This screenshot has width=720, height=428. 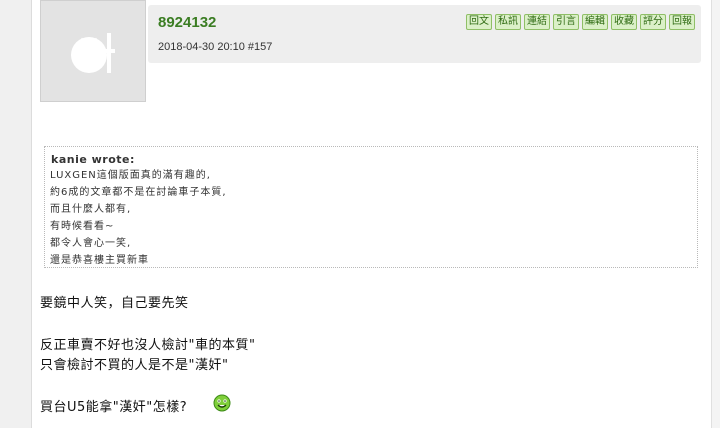 I want to click on avatar, so click(x=93, y=51).